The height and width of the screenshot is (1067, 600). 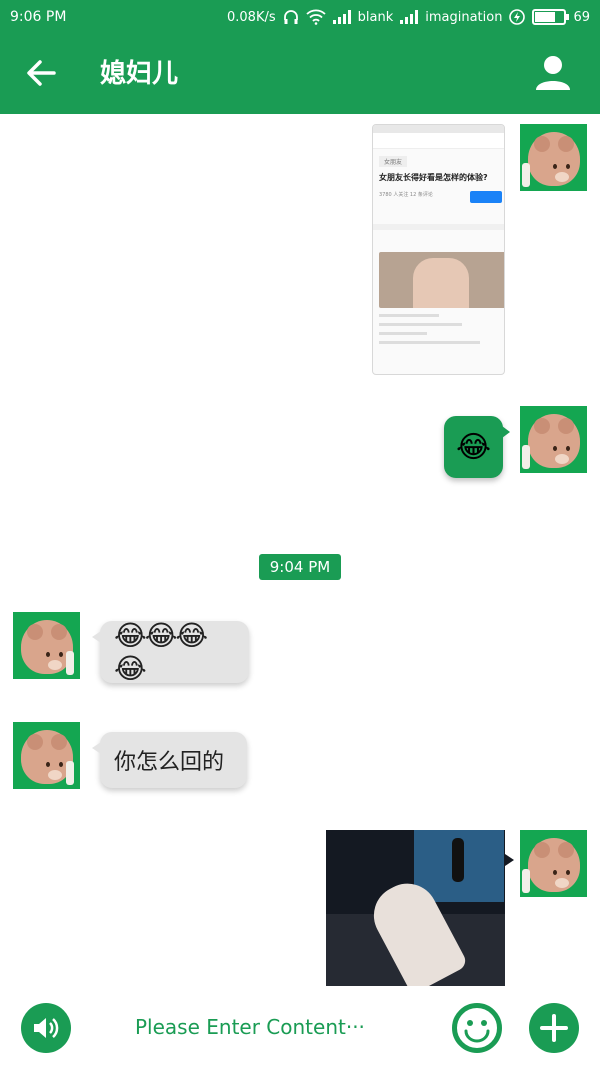 What do you see at coordinates (438, 227) in the screenshot?
I see `screenshot-separator` at bounding box center [438, 227].